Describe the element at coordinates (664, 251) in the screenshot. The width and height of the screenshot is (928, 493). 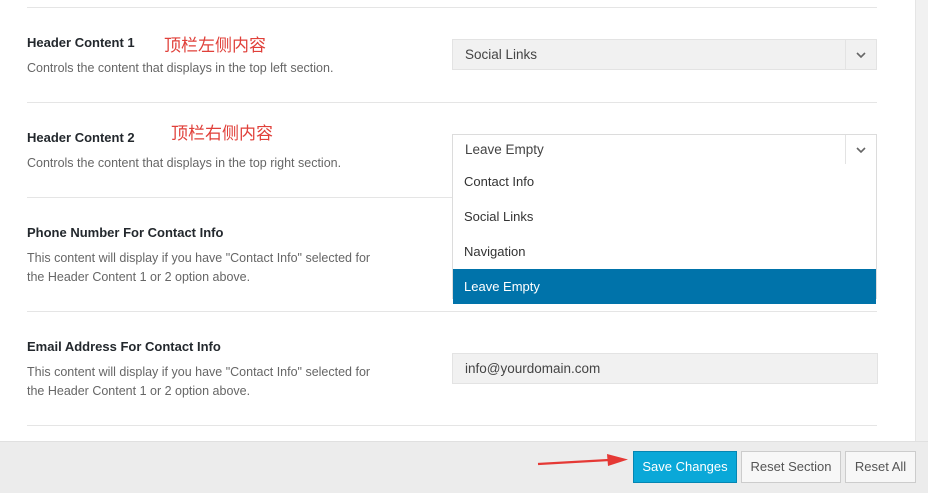
I see `dropdown-option-navigation: Navigation` at that location.